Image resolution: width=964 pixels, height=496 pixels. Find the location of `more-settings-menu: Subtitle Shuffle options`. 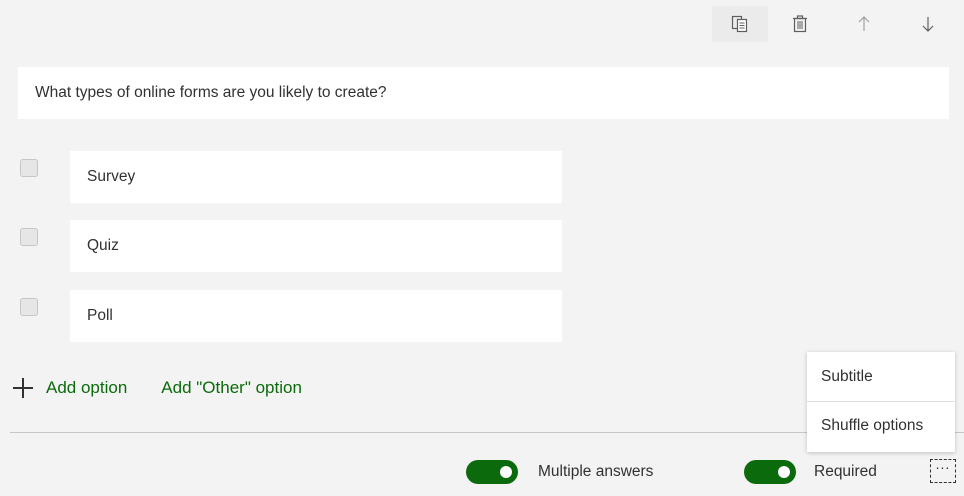

more-settings-menu: Subtitle Shuffle options is located at coordinates (881, 402).